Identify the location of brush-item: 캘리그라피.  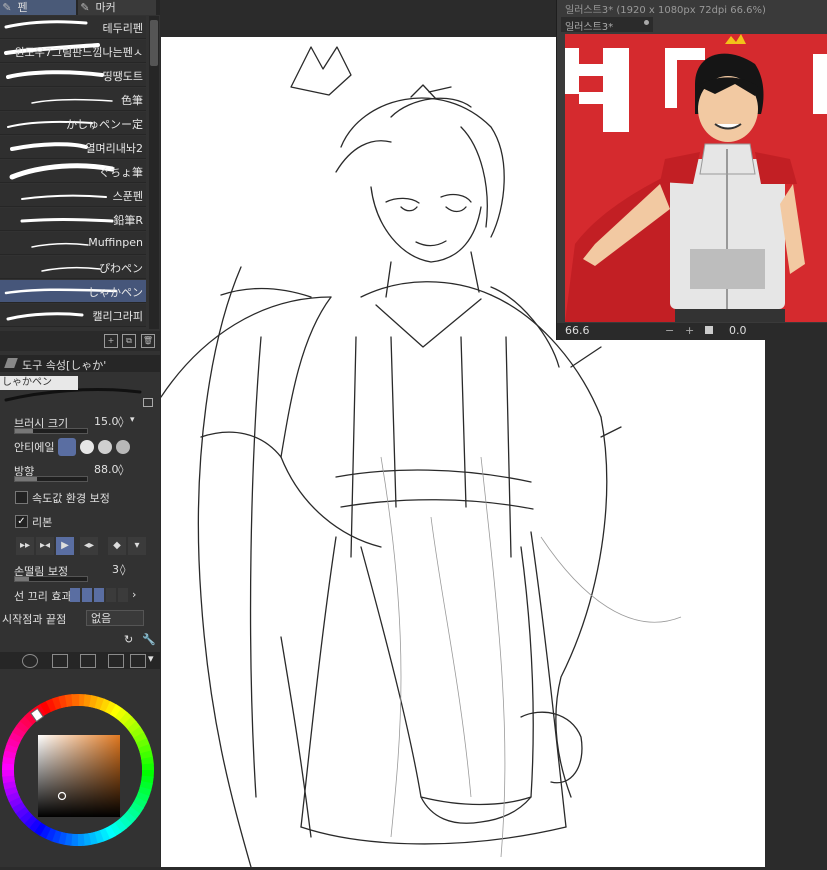
(73, 315).